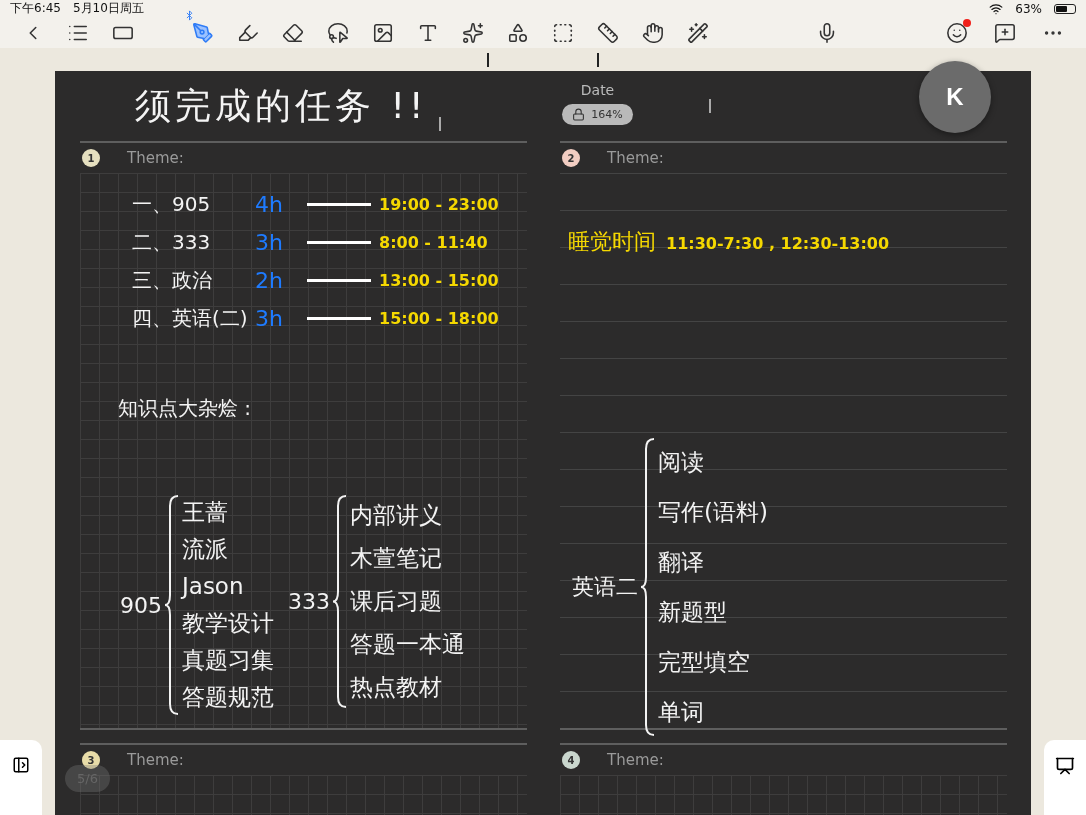  Describe the element at coordinates (571, 760) in the screenshot. I see `section-number: 4` at that location.